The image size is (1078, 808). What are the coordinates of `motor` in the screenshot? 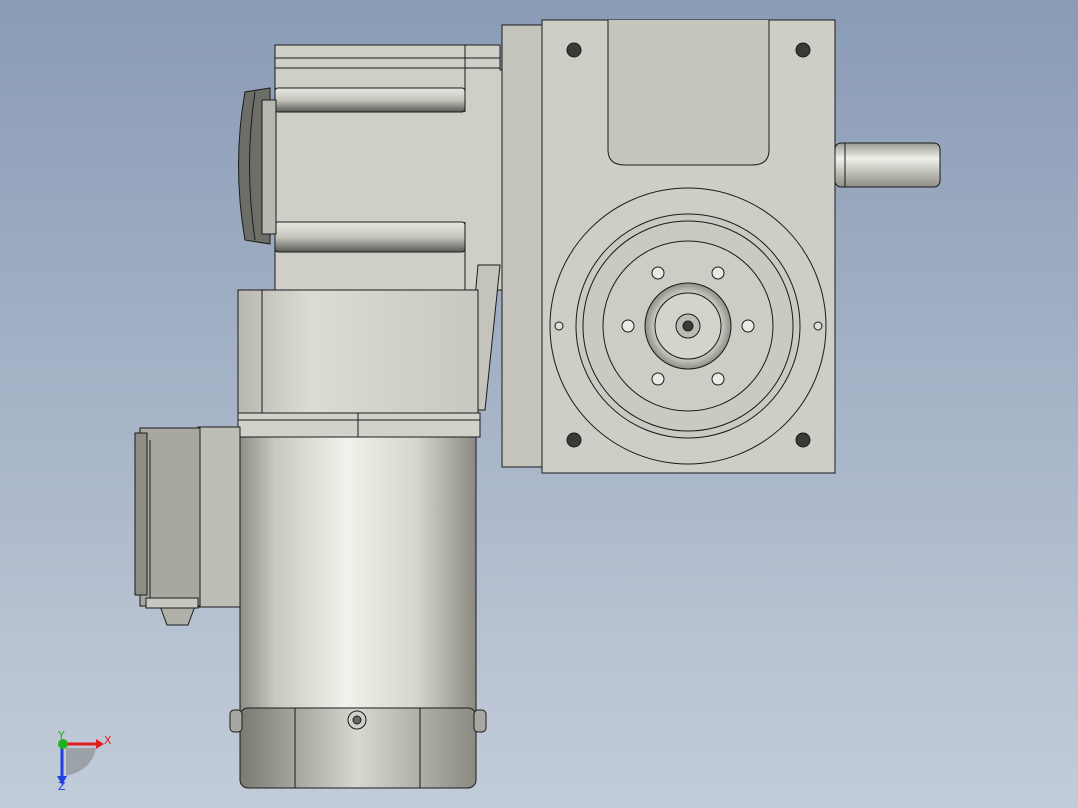 It's located at (358, 612).